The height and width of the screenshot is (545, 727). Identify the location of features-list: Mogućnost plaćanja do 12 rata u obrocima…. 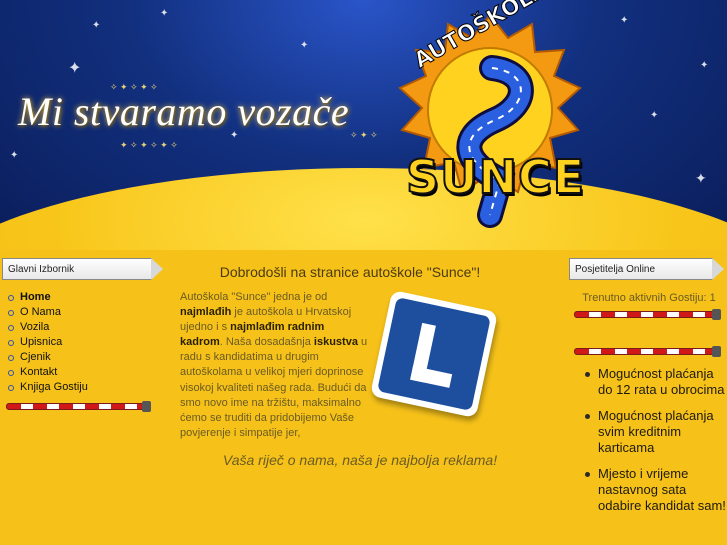
(654, 445).